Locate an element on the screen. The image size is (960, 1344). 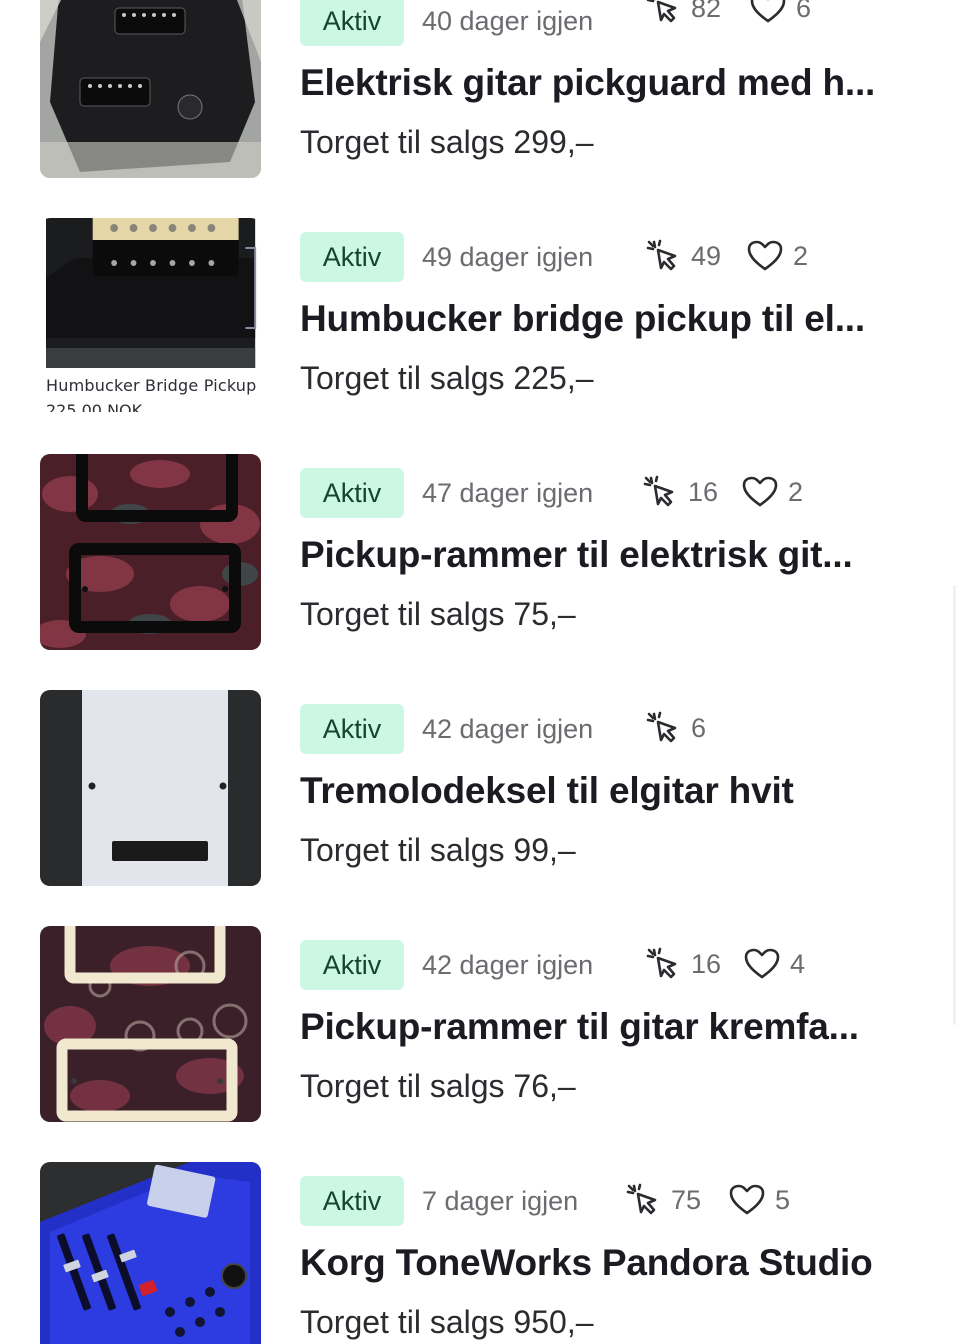
likes-count: 6 is located at coordinates (804, 11).